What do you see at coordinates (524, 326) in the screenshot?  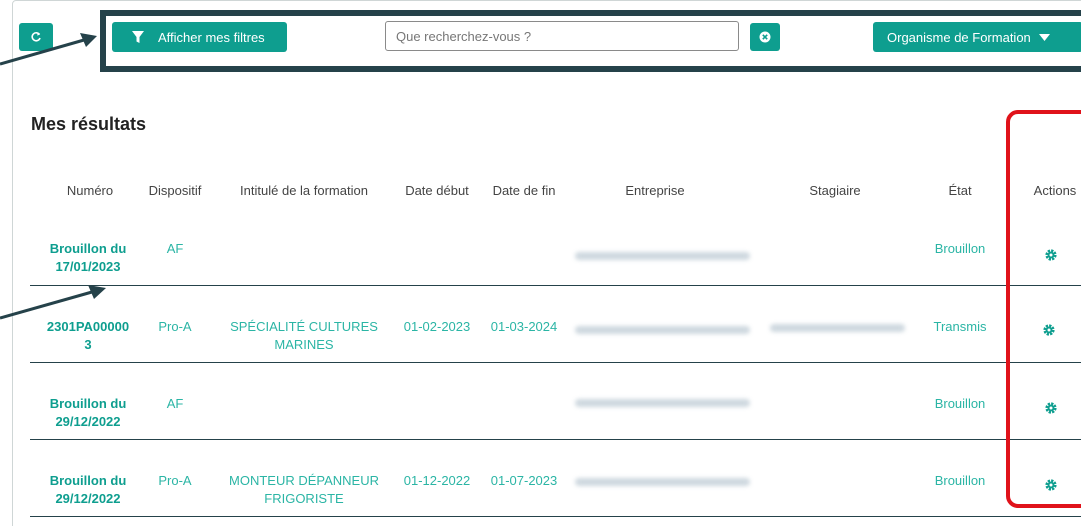 I see `row-date-fin: 01-03-2024` at bounding box center [524, 326].